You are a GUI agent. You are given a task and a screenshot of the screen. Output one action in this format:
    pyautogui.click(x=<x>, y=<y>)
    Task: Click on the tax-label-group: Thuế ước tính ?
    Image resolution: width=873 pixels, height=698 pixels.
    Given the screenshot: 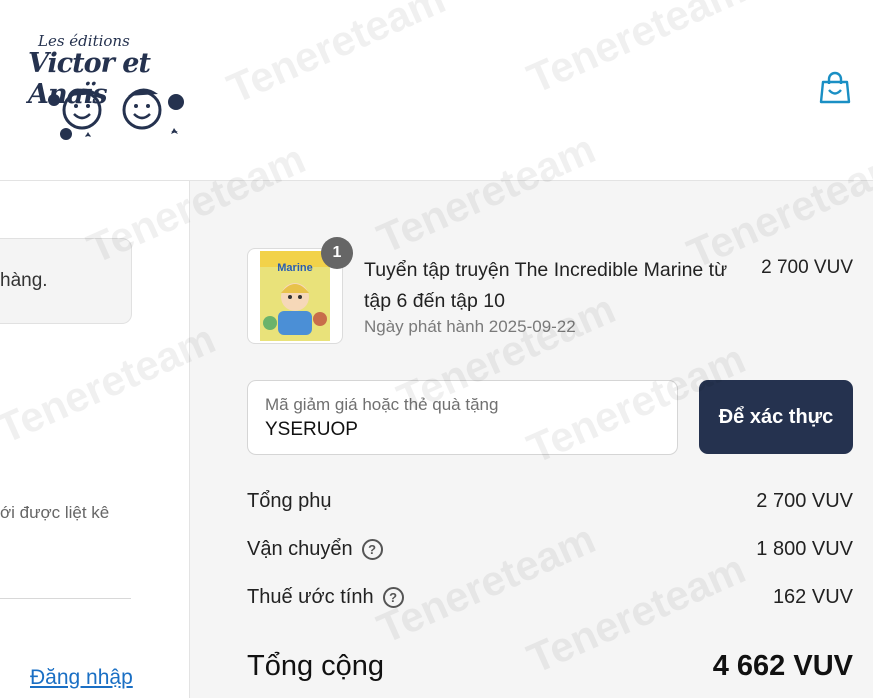 What is the action you would take?
    pyautogui.click(x=325, y=597)
    